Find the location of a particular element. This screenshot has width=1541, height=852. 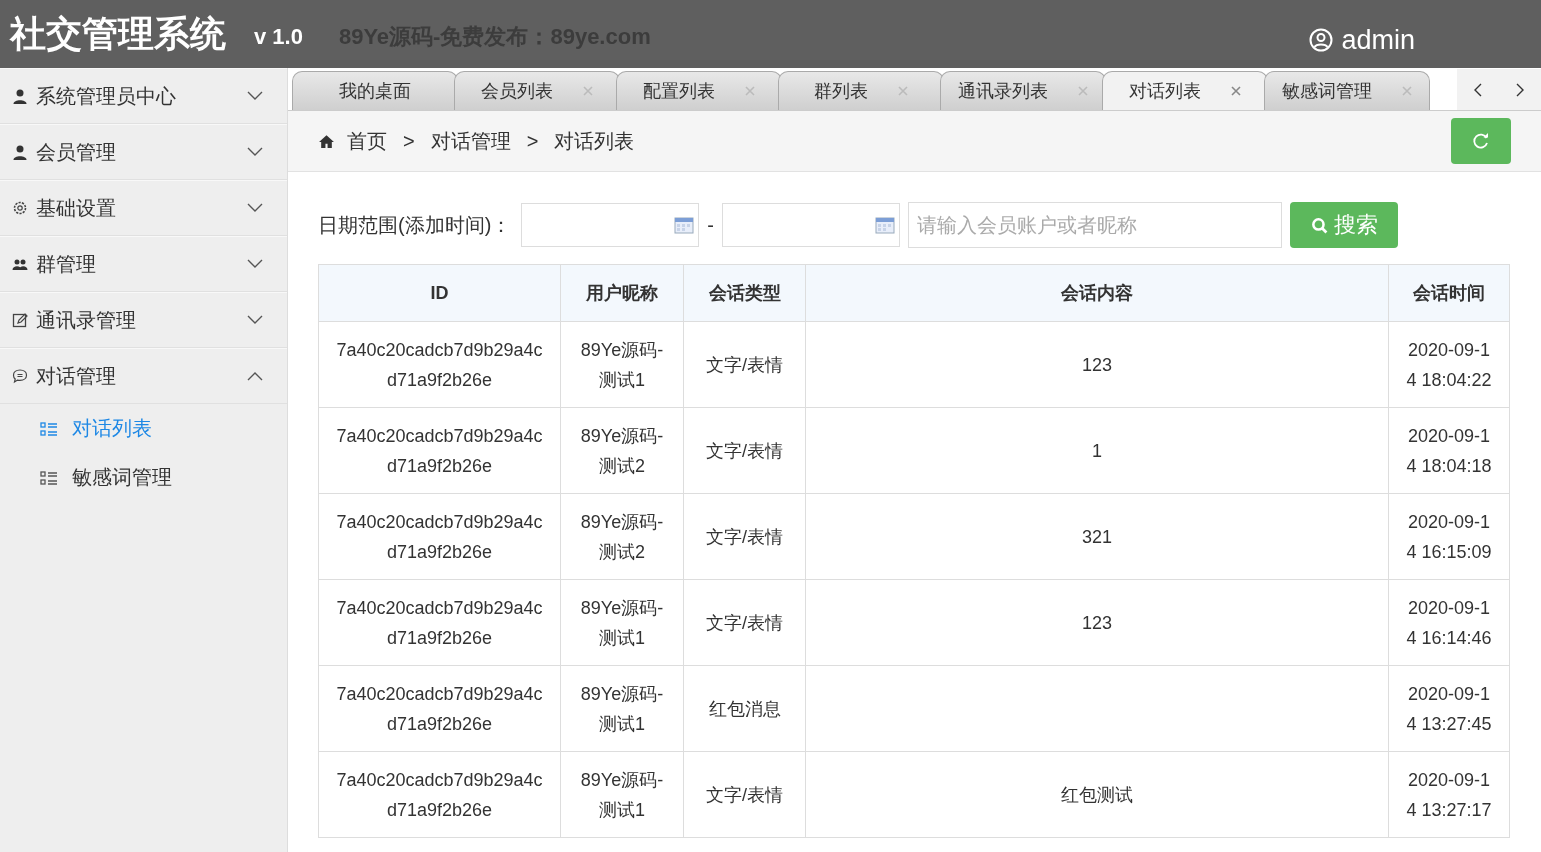

sidebar-item: 系统管理员中心 is located at coordinates (143, 96).